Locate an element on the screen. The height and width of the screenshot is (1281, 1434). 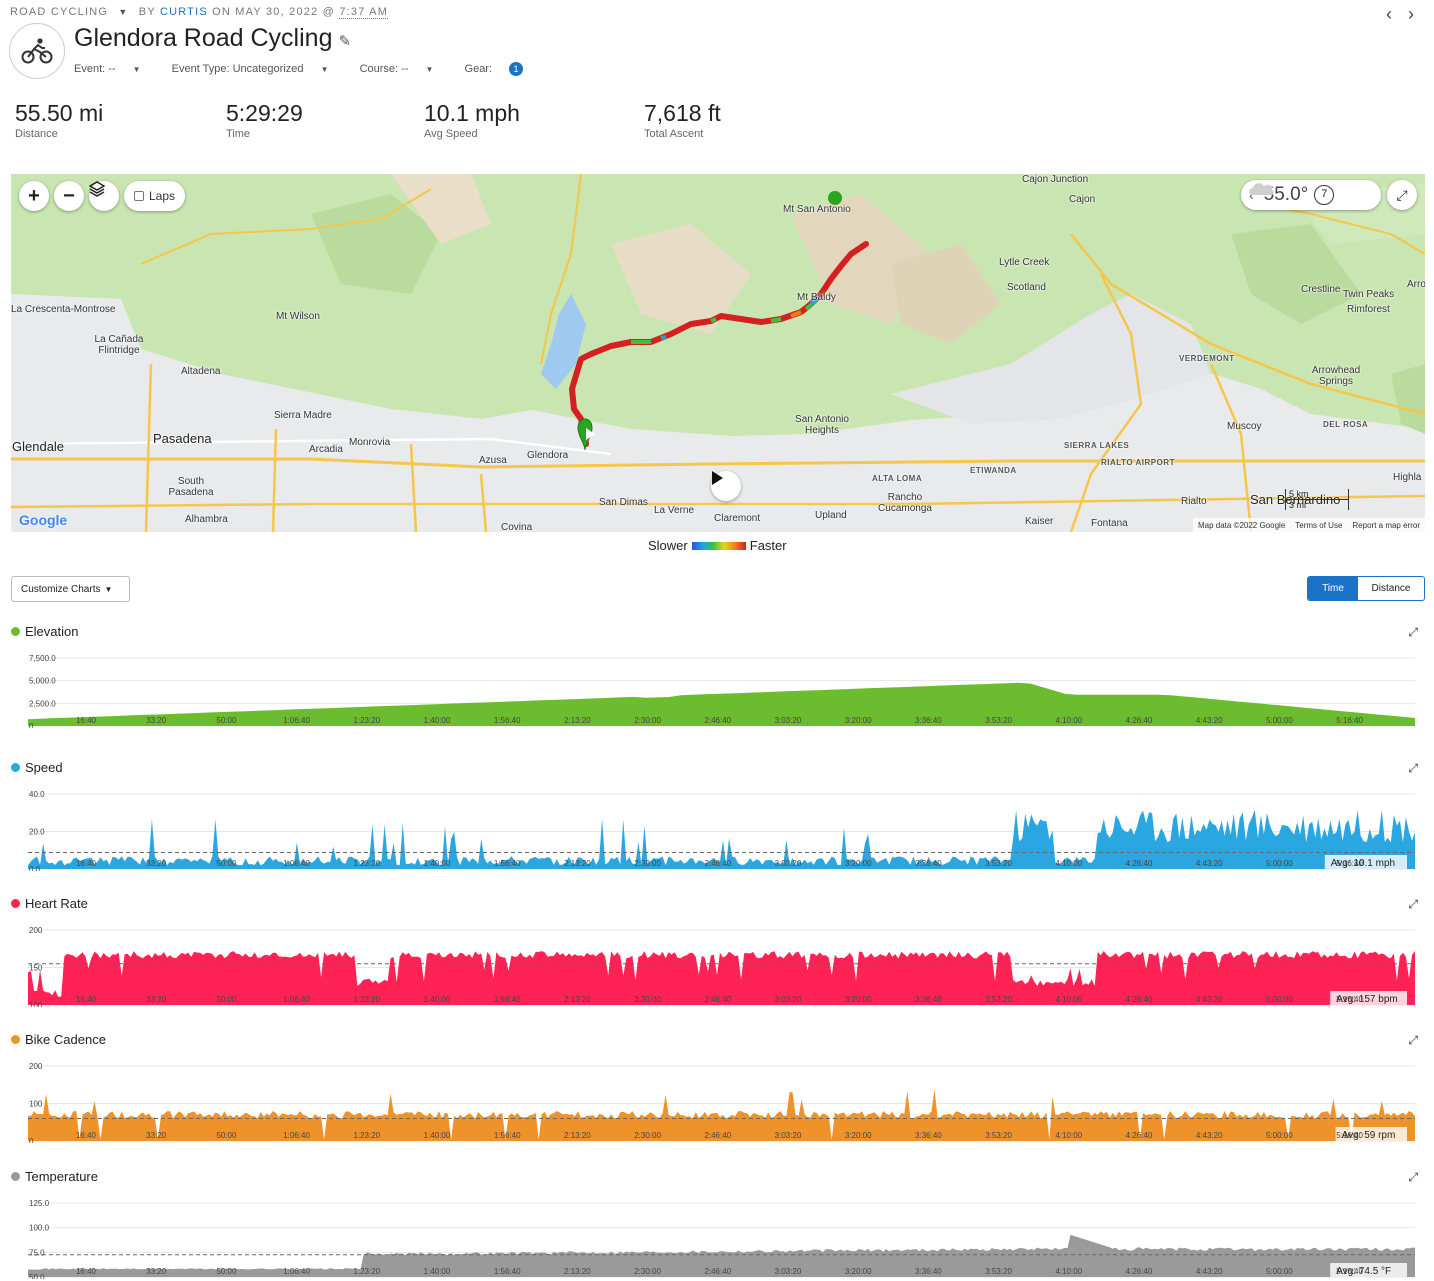
map-label: Cajon Junction is located at coordinates (1055, 179).